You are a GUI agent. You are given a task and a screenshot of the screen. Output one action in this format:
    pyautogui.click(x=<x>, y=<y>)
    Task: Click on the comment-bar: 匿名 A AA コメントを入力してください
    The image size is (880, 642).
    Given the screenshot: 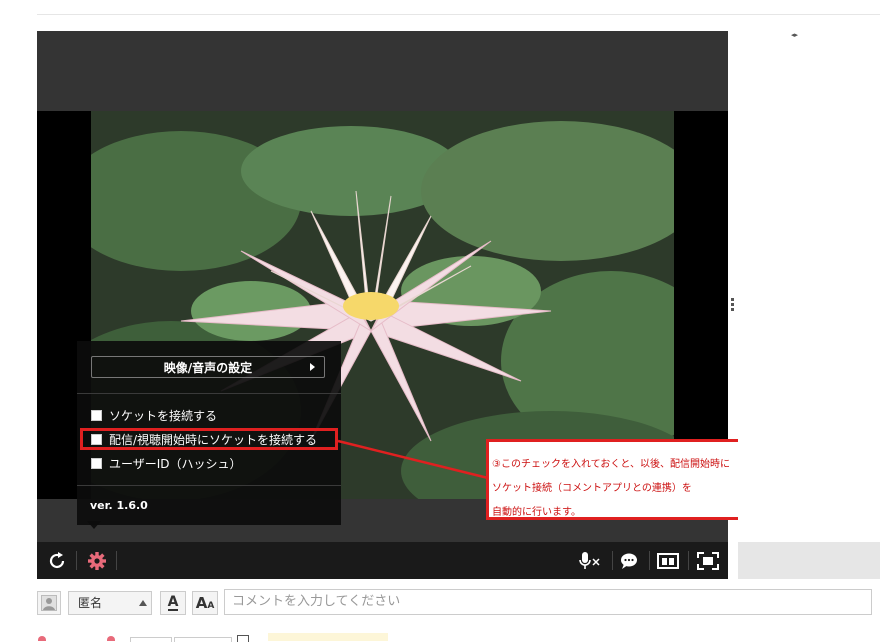 What is the action you would take?
    pyautogui.click(x=458, y=602)
    